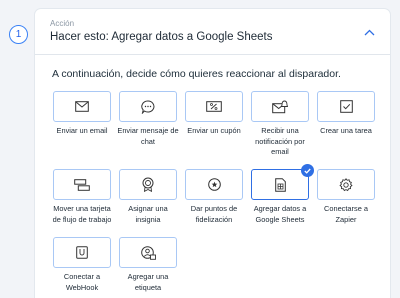 The height and width of the screenshot is (298, 400). I want to click on badge-icon, so click(148, 184).